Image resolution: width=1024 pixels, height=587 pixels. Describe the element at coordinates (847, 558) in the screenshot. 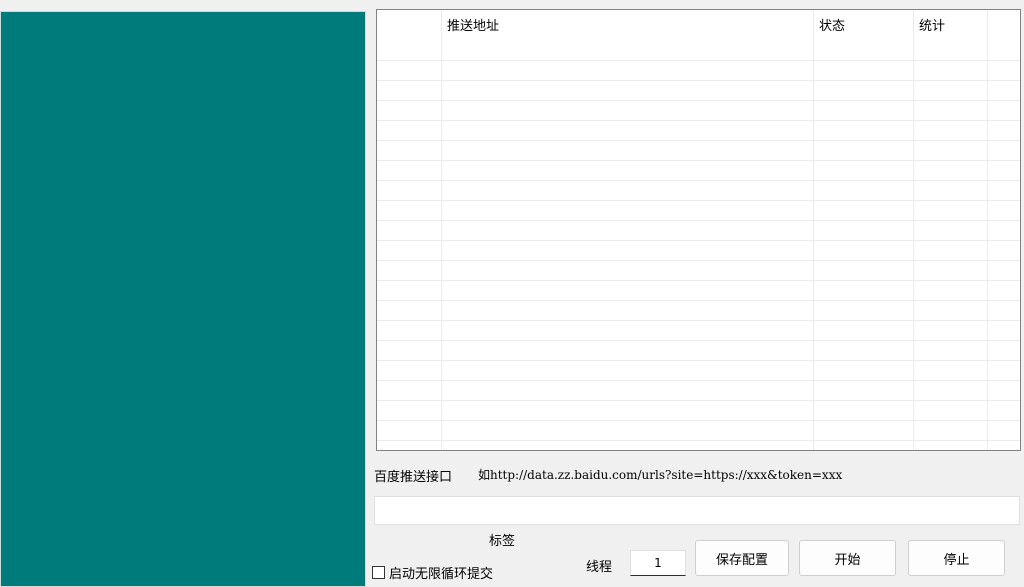

I see `start-button: 开始` at that location.